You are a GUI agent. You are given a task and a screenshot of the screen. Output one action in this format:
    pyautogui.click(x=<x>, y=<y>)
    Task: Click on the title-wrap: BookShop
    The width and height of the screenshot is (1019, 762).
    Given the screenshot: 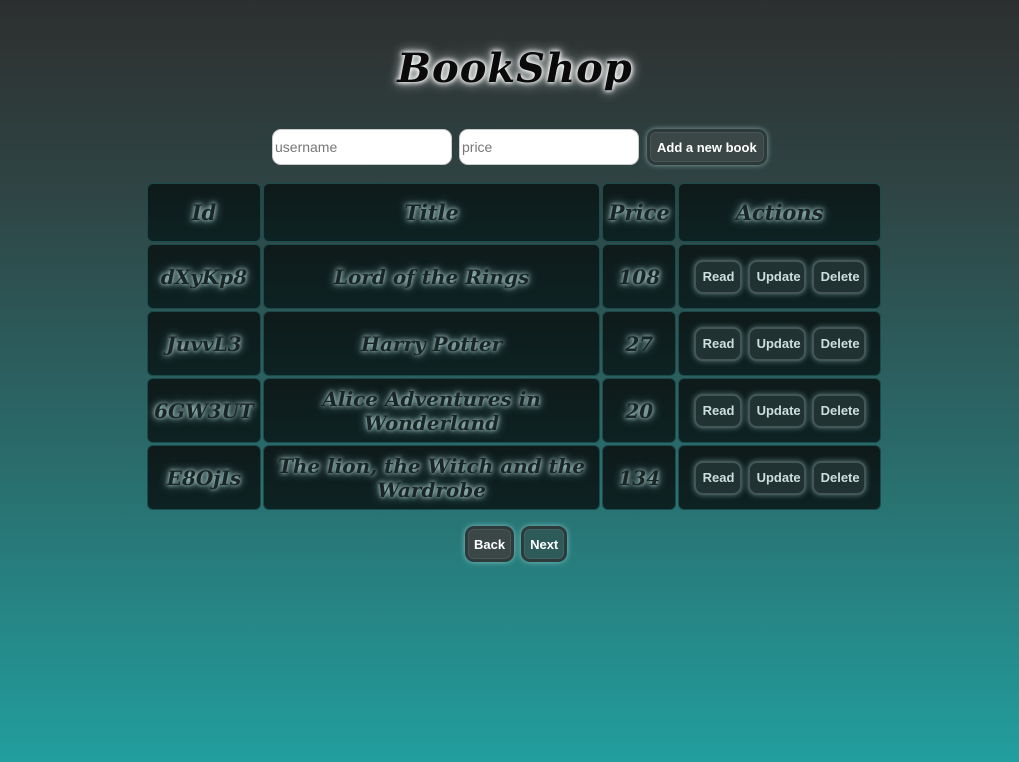 What is the action you would take?
    pyautogui.click(x=515, y=68)
    